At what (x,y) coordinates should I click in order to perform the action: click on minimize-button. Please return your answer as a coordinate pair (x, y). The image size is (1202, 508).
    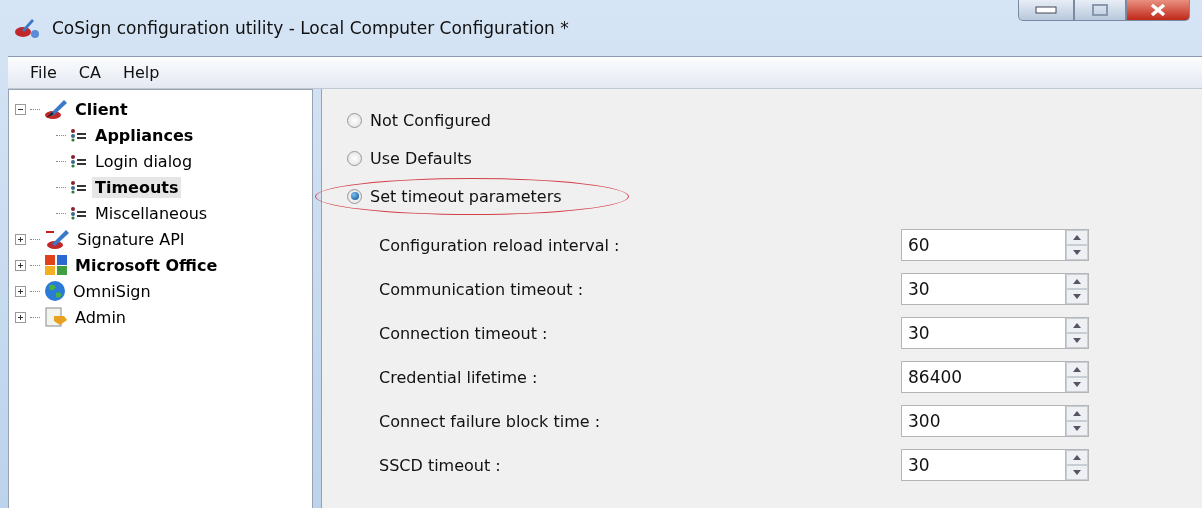
    Looking at the image, I should click on (1046, 10).